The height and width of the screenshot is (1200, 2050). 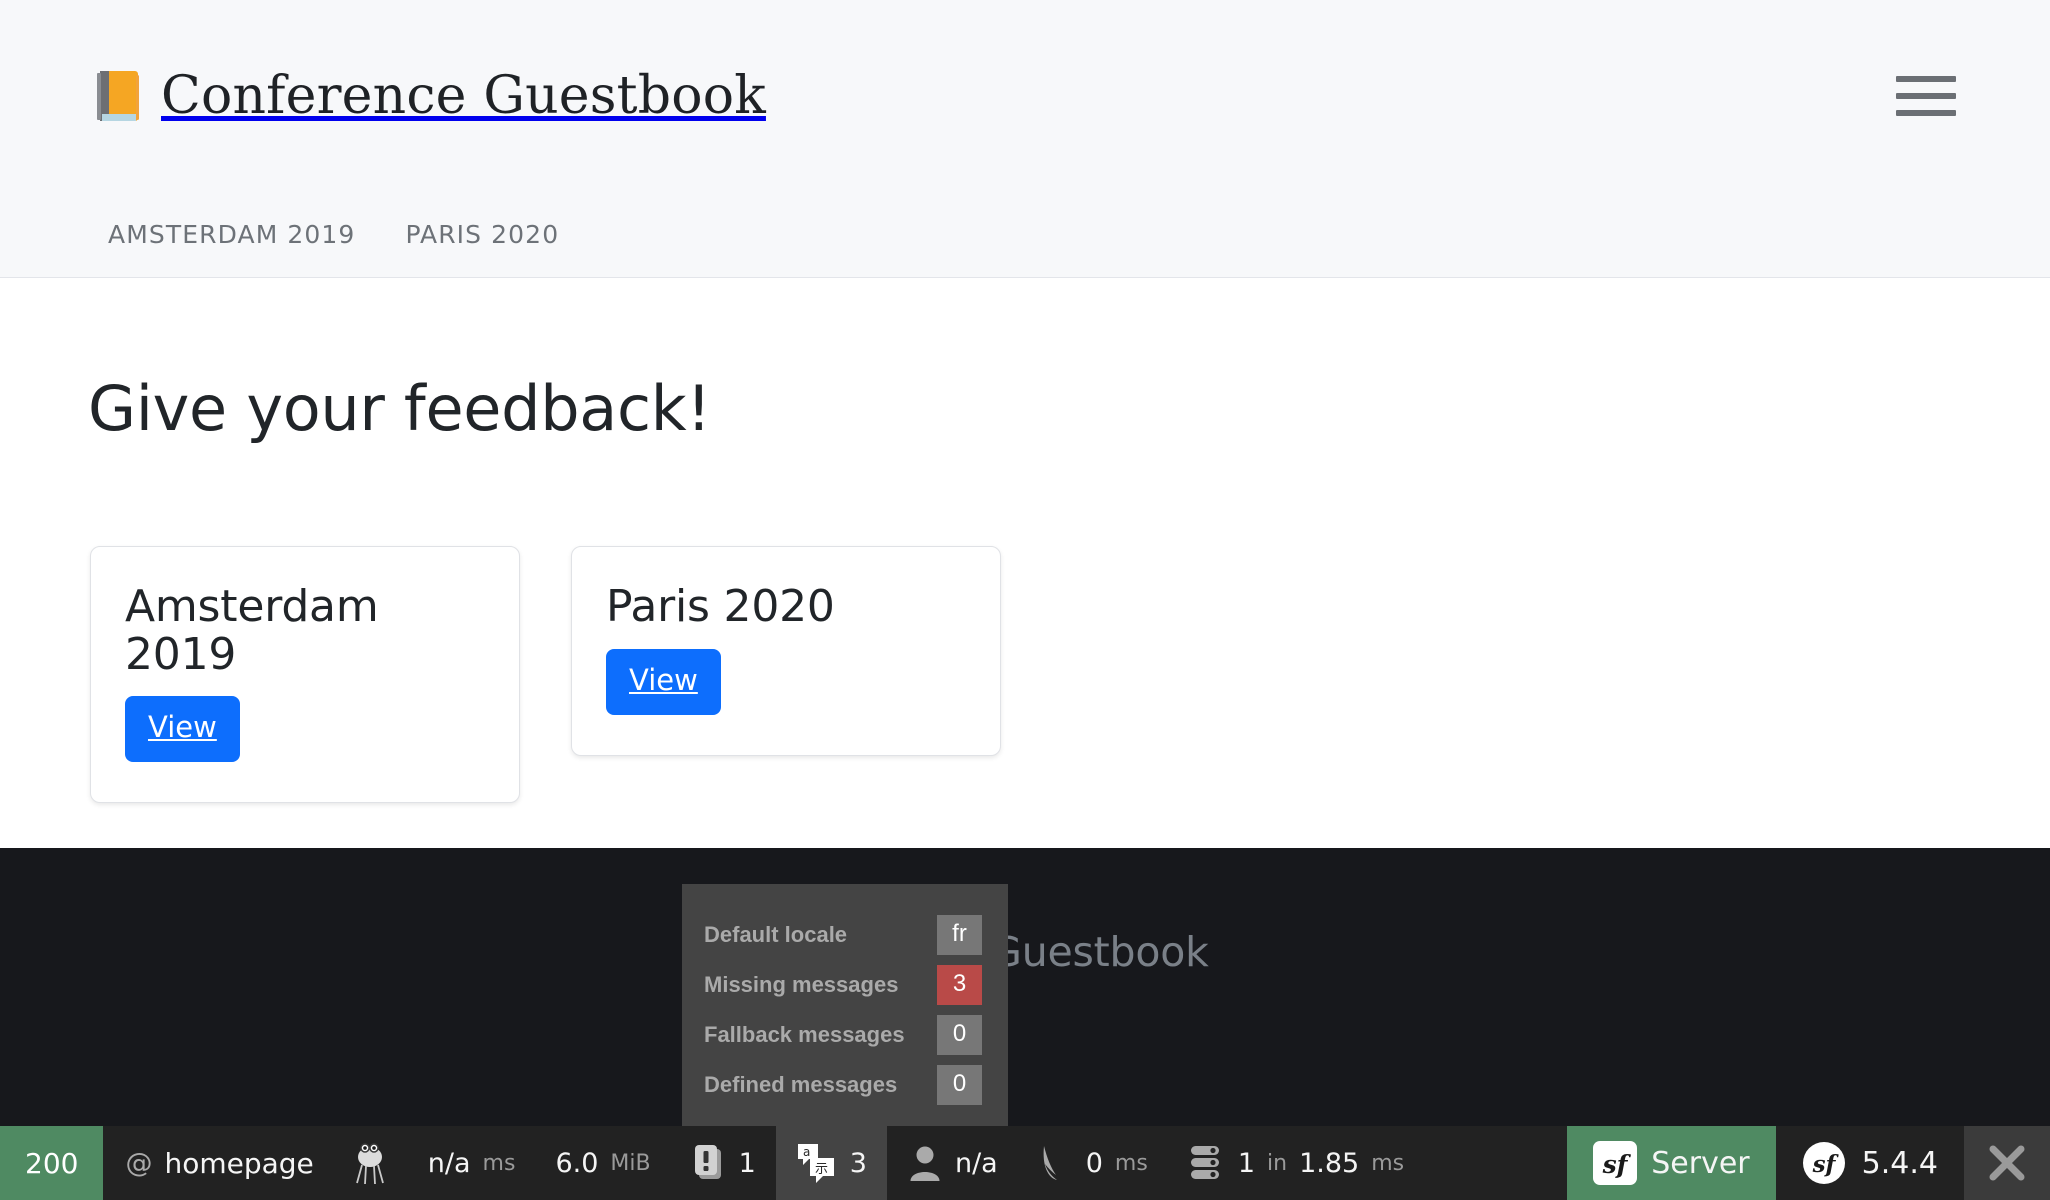 What do you see at coordinates (399, 408) in the screenshot?
I see `page-title: Give your feedback!` at bounding box center [399, 408].